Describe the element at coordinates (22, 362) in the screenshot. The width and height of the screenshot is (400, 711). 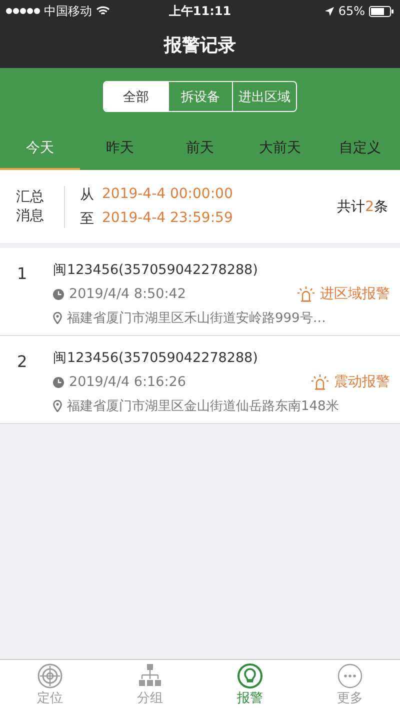
I see `record-index: 2` at that location.